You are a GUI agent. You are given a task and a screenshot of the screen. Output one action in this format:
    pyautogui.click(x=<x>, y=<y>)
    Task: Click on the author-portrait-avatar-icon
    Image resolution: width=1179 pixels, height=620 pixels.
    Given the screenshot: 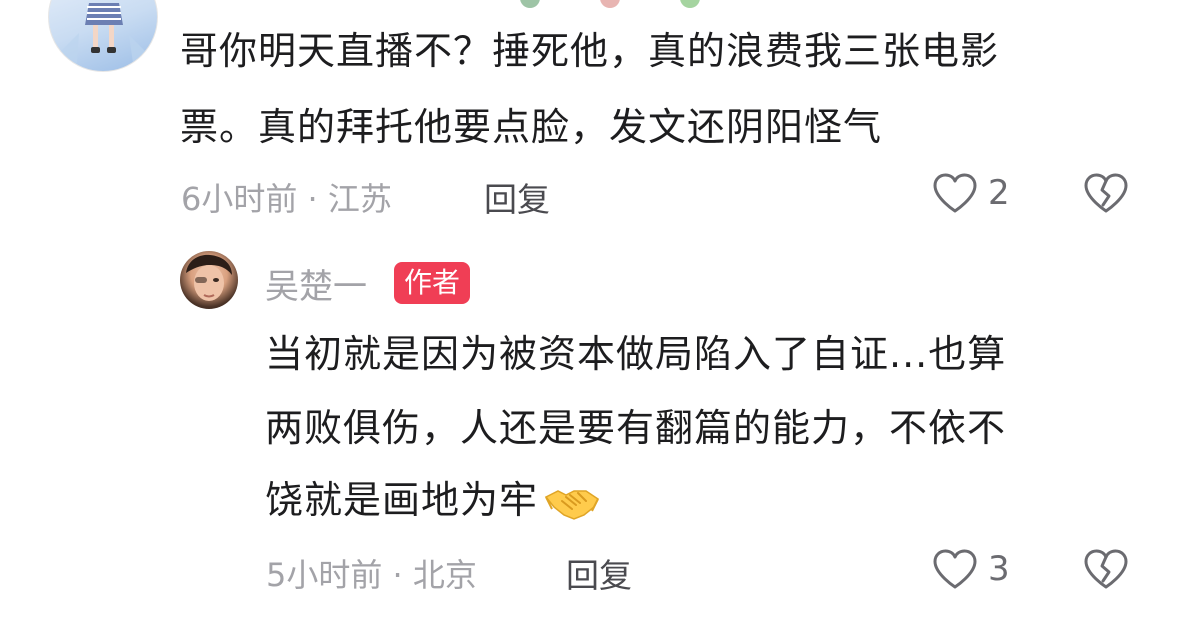 What is the action you would take?
    pyautogui.click(x=209, y=277)
    